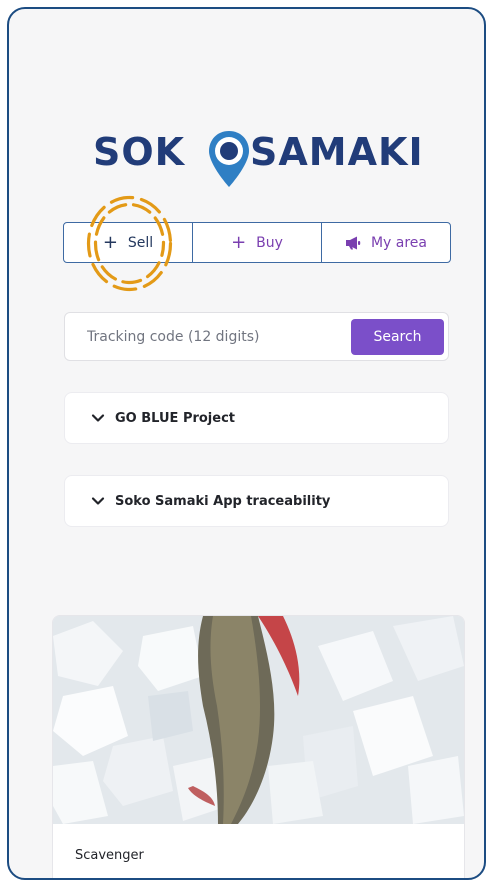  Describe the element at coordinates (175, 418) in the screenshot. I see `accordion-label: GO BLUE Project` at that location.